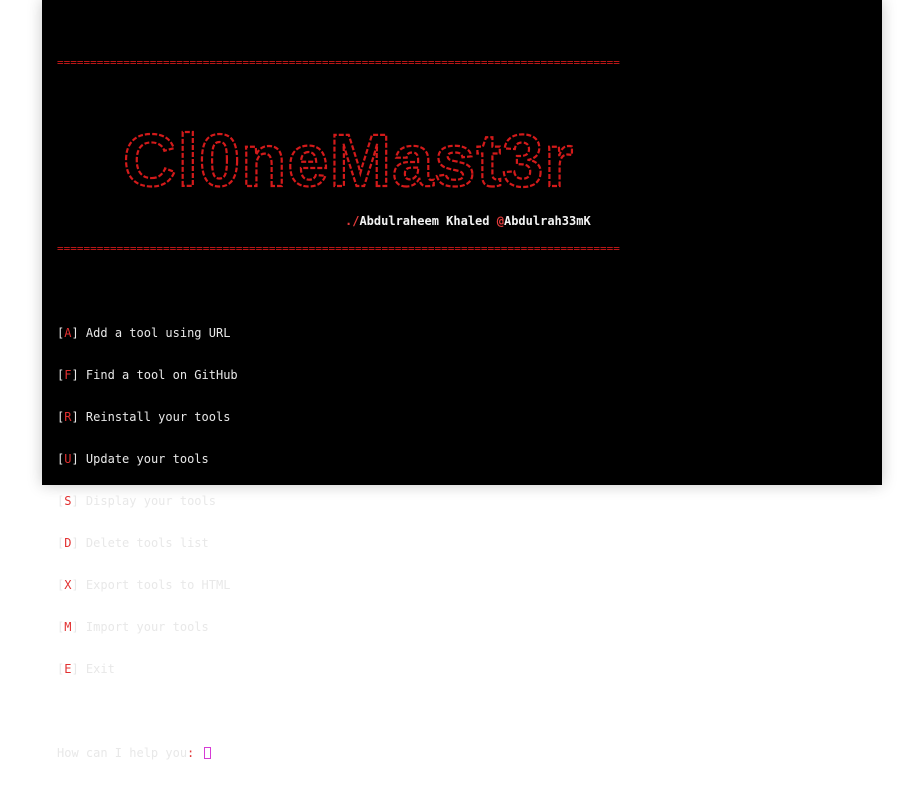 Image resolution: width=924 pixels, height=788 pixels. Describe the element at coordinates (194, 753) in the screenshot. I see `prompt-colon: :` at that location.